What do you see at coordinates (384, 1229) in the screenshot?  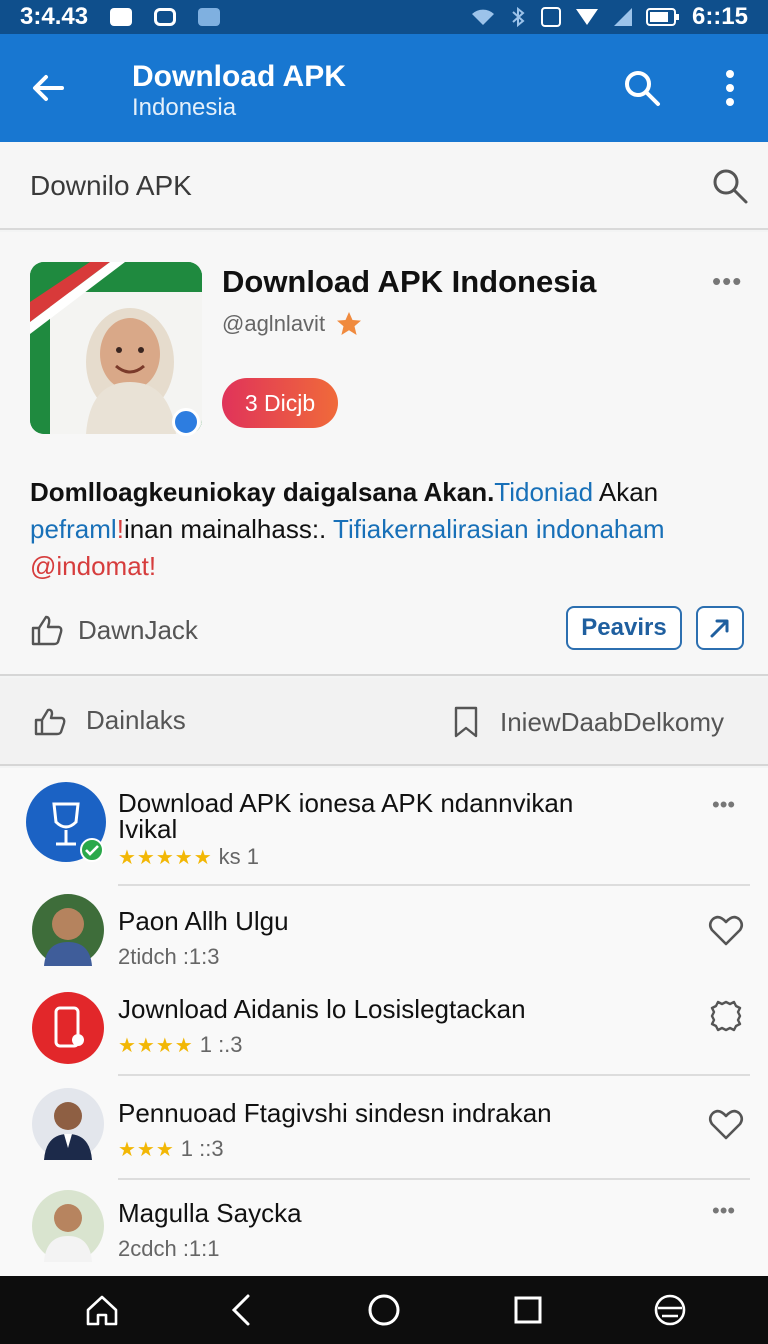 I see `list-item: Magulla Saycka 2cdch :1:1 •••` at bounding box center [384, 1229].